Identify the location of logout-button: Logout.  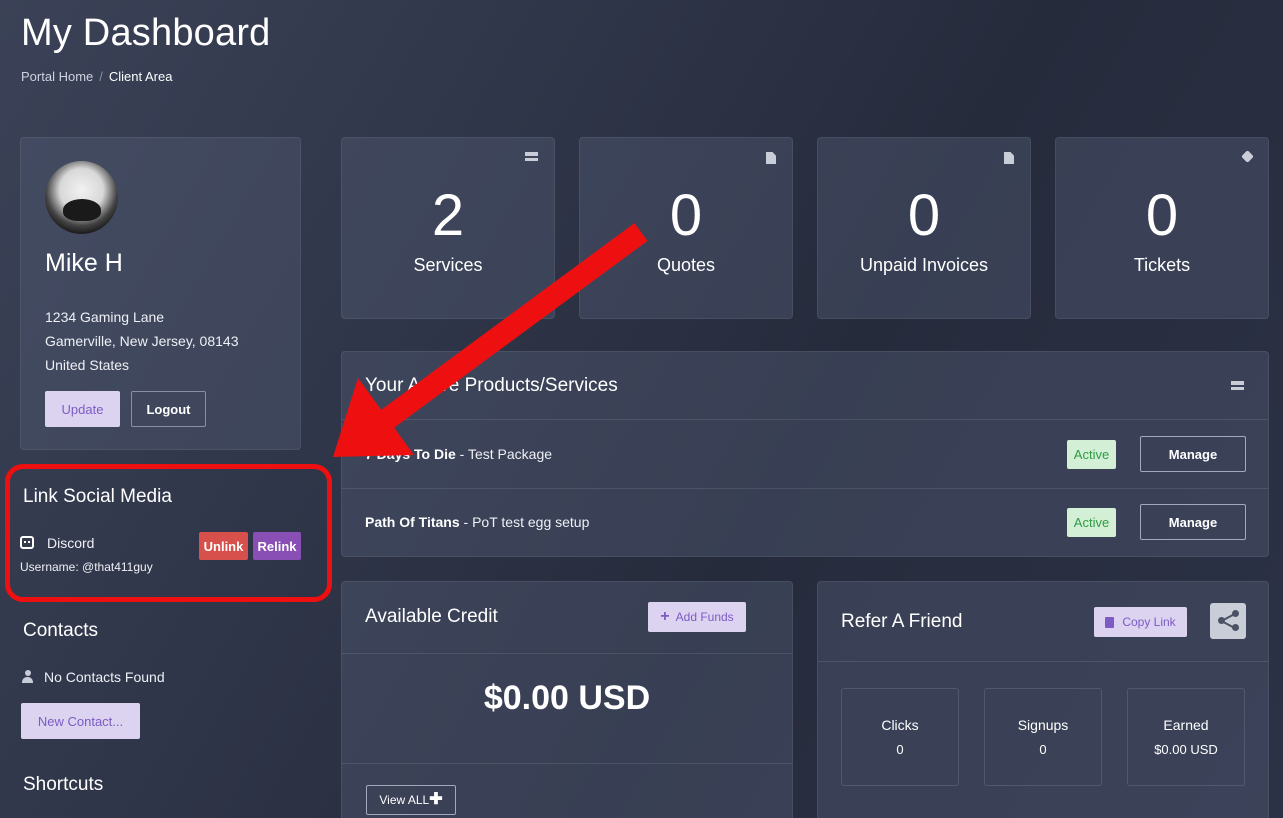
(168, 409).